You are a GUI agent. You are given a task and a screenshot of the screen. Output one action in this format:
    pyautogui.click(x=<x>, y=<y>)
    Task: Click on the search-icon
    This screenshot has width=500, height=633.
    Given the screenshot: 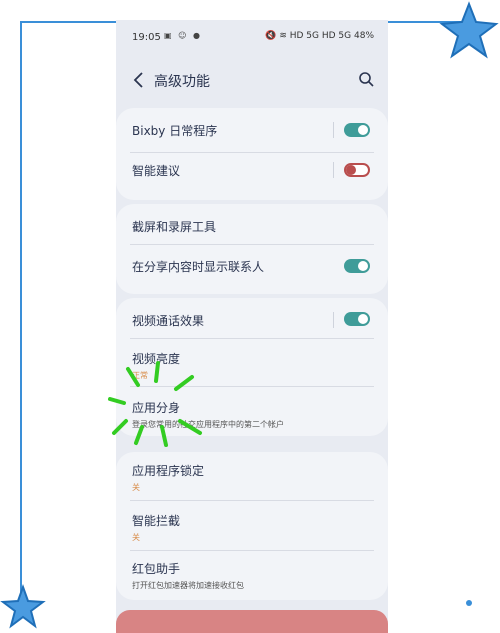 What is the action you would take?
    pyautogui.click(x=366, y=79)
    